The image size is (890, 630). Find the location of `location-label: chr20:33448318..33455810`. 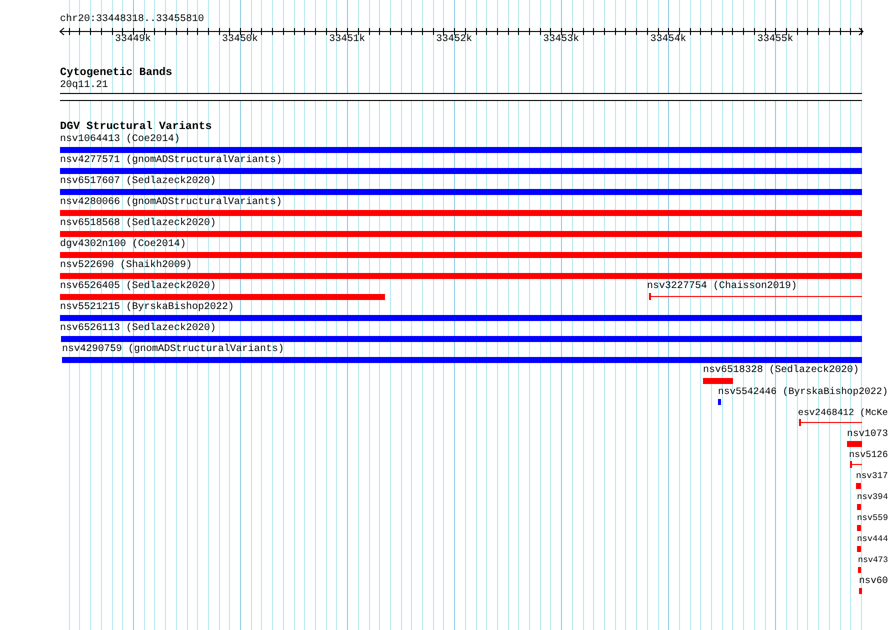

location-label: chr20:33448318..33455810 is located at coordinates (132, 20).